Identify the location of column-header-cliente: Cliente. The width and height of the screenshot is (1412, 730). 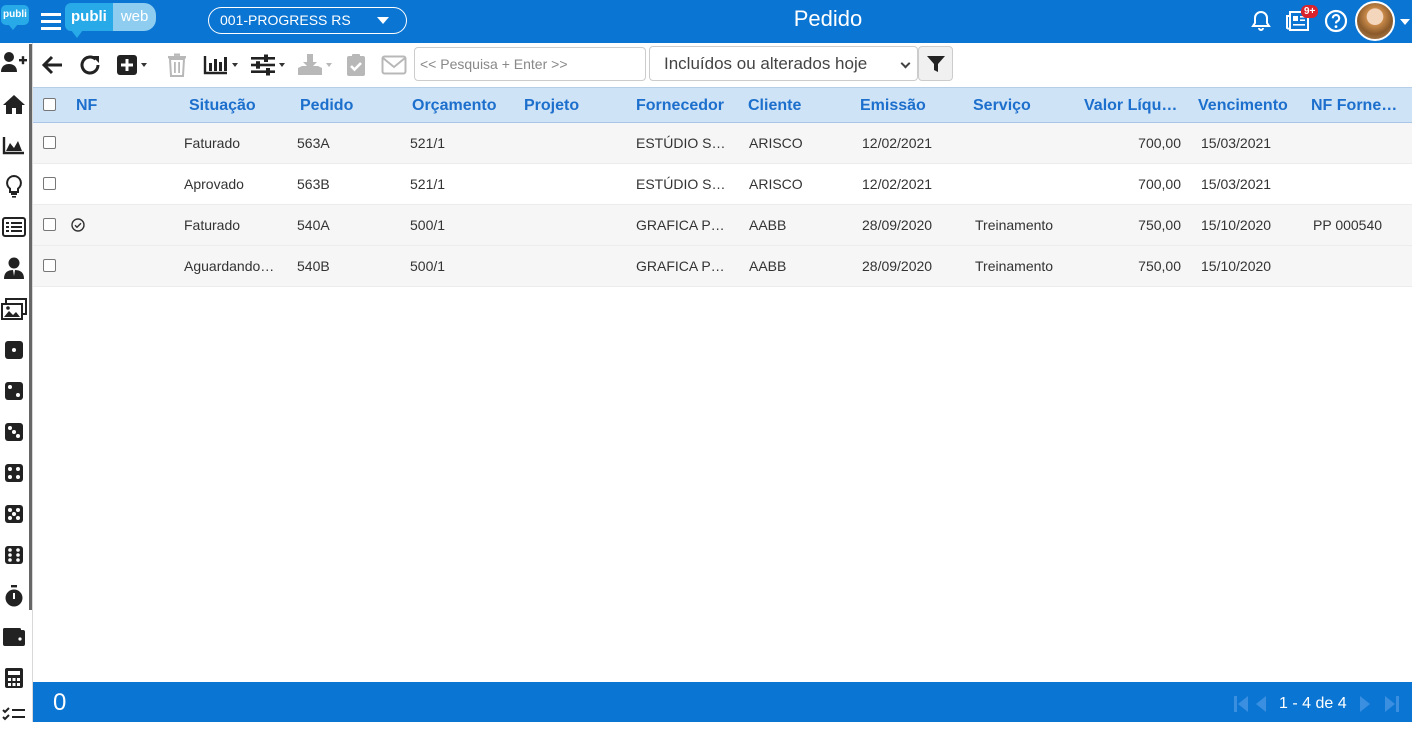
(774, 105).